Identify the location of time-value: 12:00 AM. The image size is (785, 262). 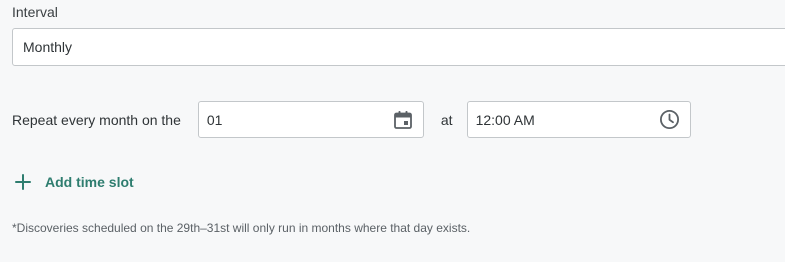
(505, 119).